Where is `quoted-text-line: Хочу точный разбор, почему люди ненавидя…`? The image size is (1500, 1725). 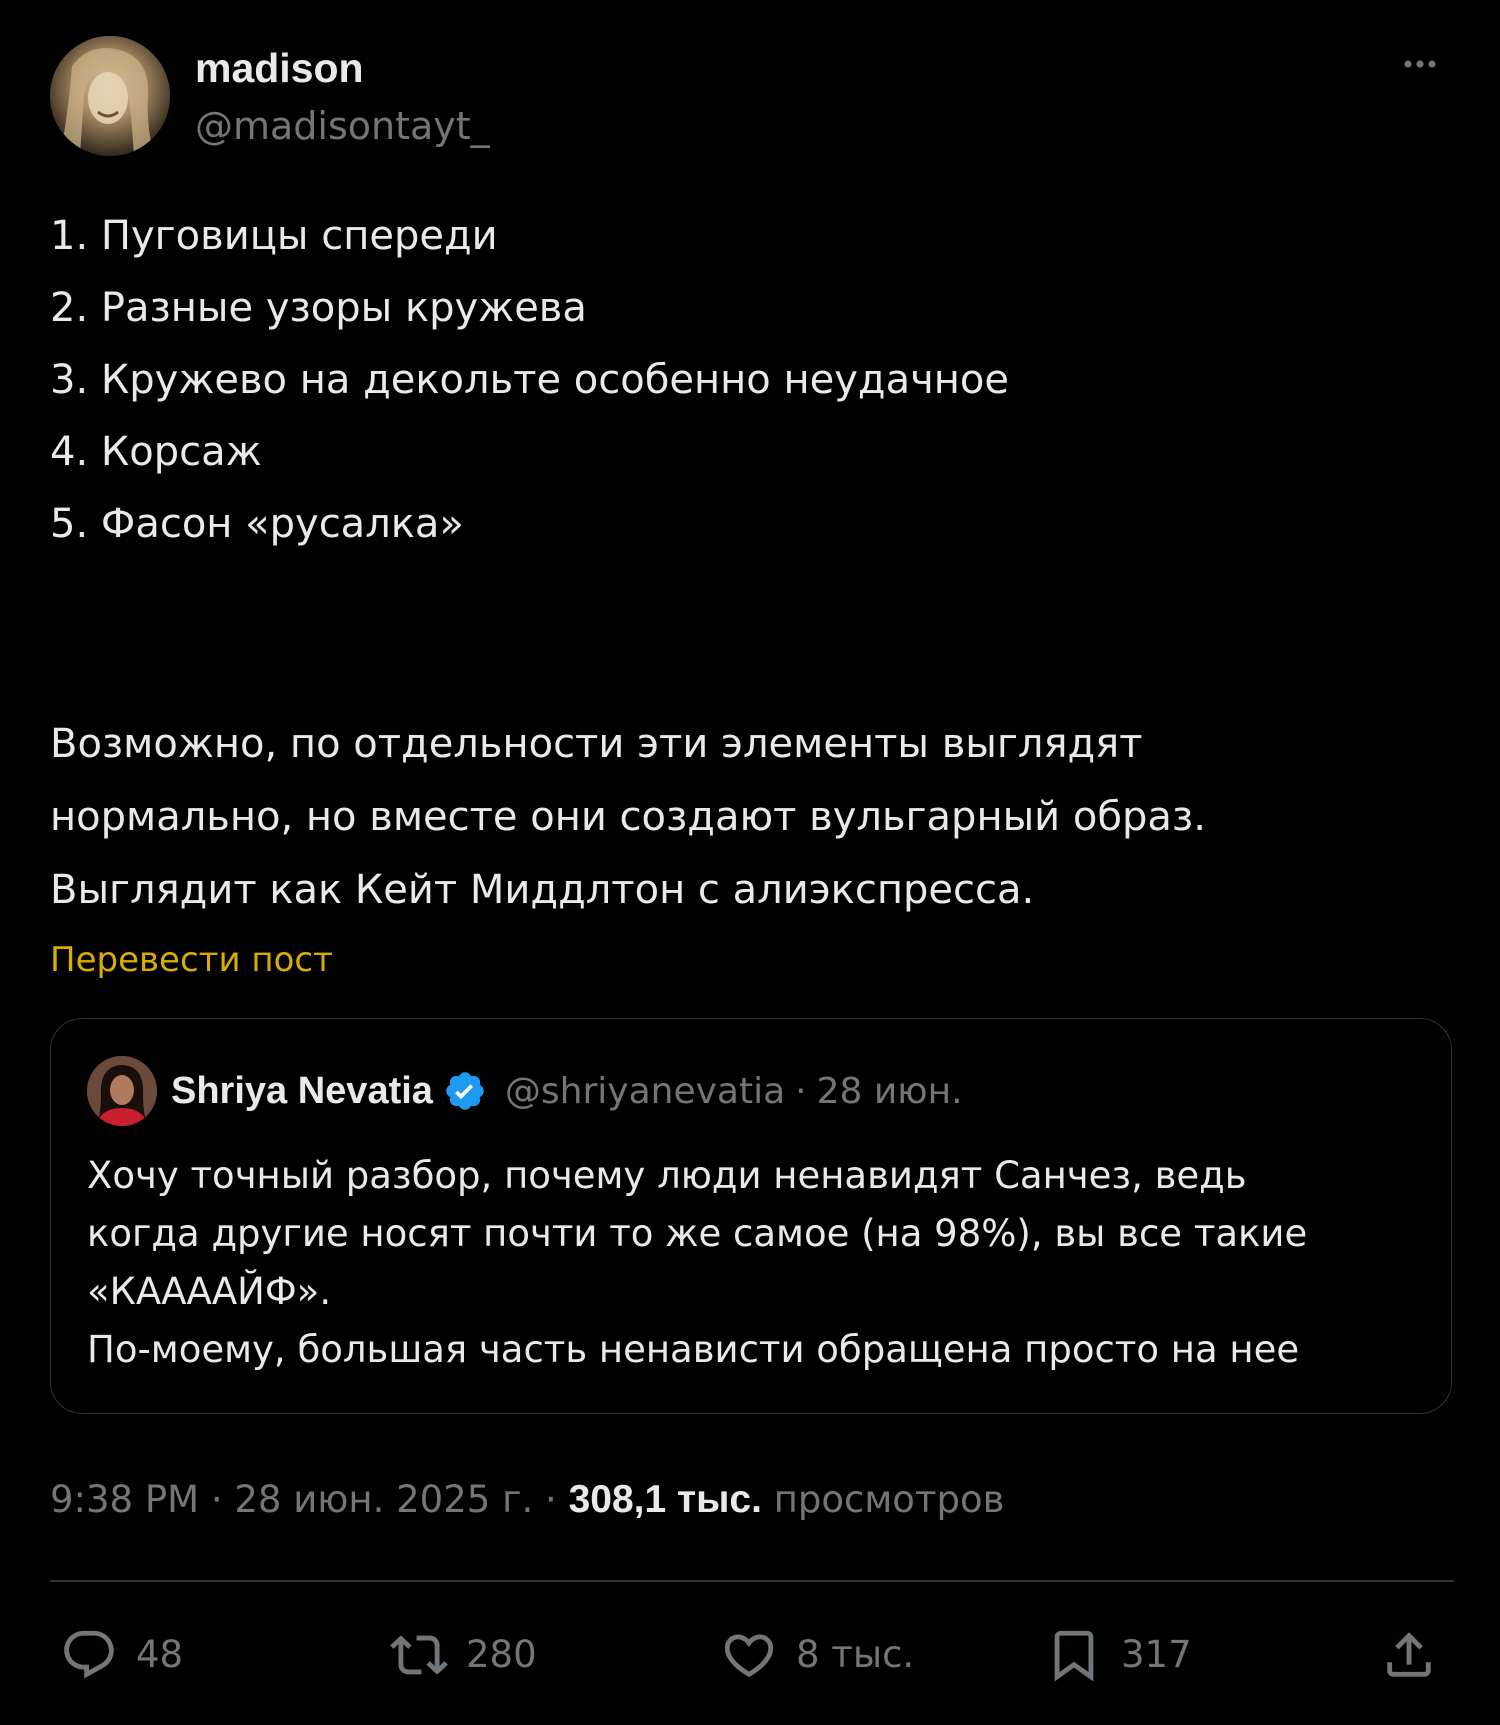 quoted-text-line: Хочу точный разбор, почему люди ненавидя… is located at coordinates (667, 1175).